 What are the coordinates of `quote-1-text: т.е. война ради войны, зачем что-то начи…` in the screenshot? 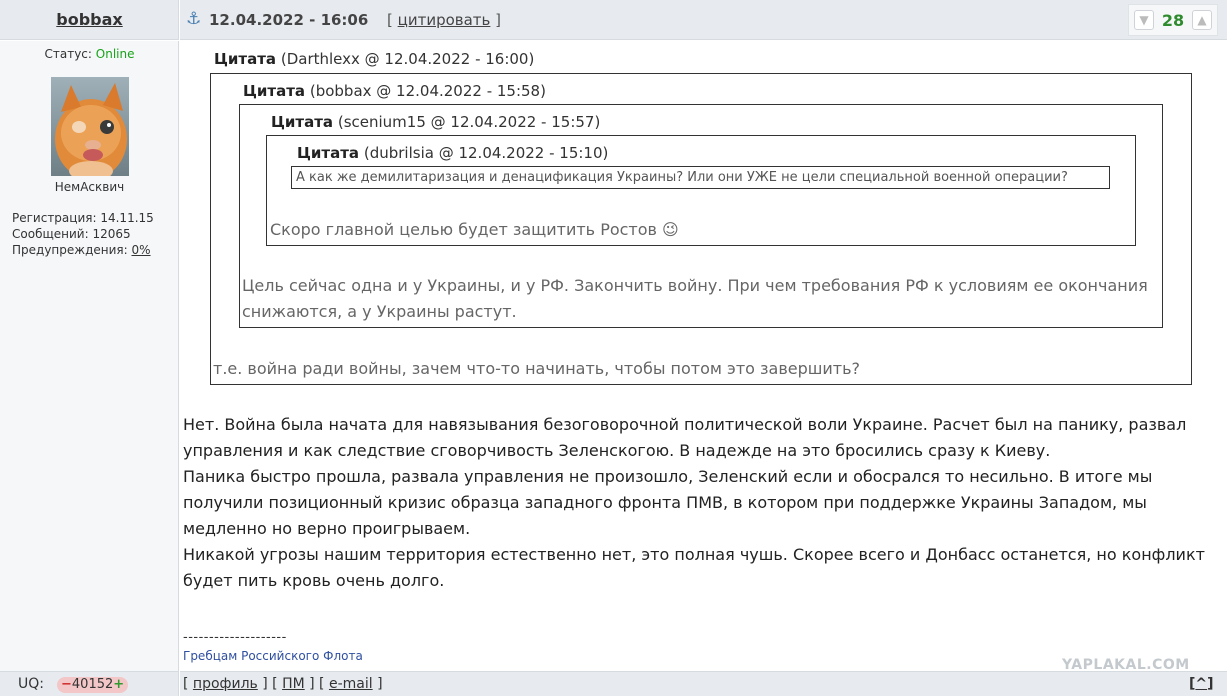 It's located at (537, 368).